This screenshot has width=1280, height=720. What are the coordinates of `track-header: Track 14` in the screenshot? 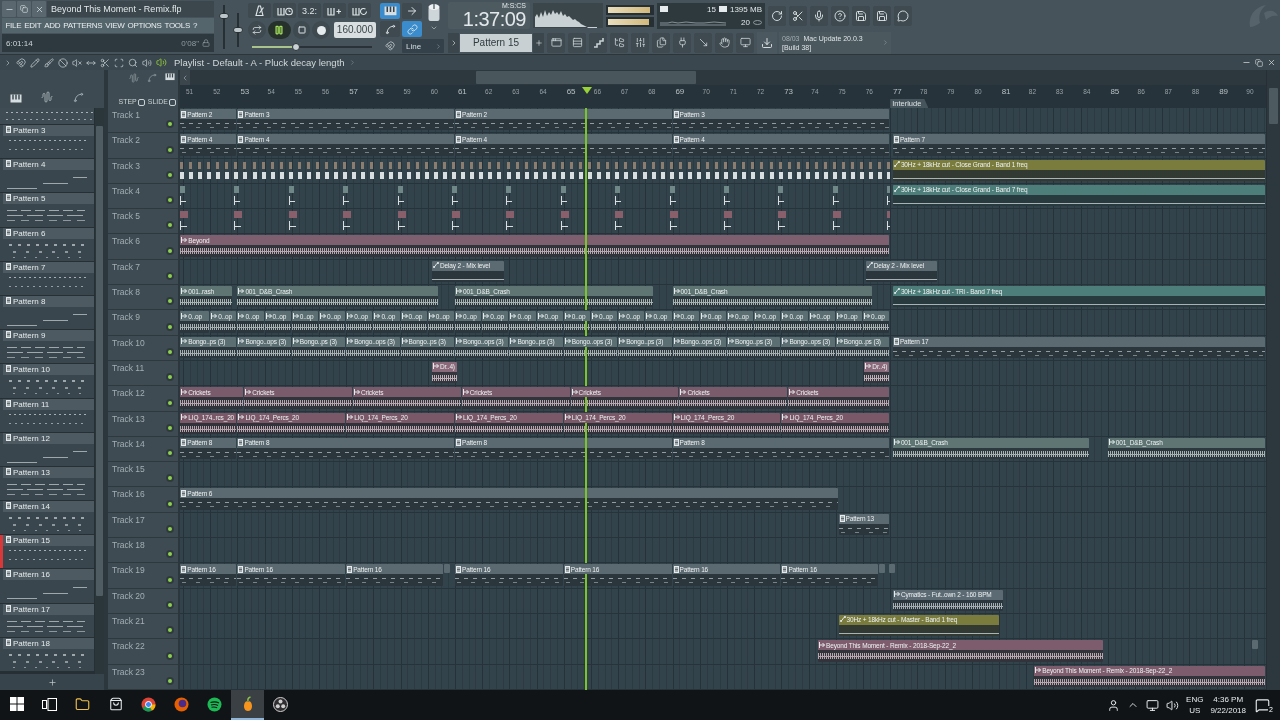 It's located at (143, 449).